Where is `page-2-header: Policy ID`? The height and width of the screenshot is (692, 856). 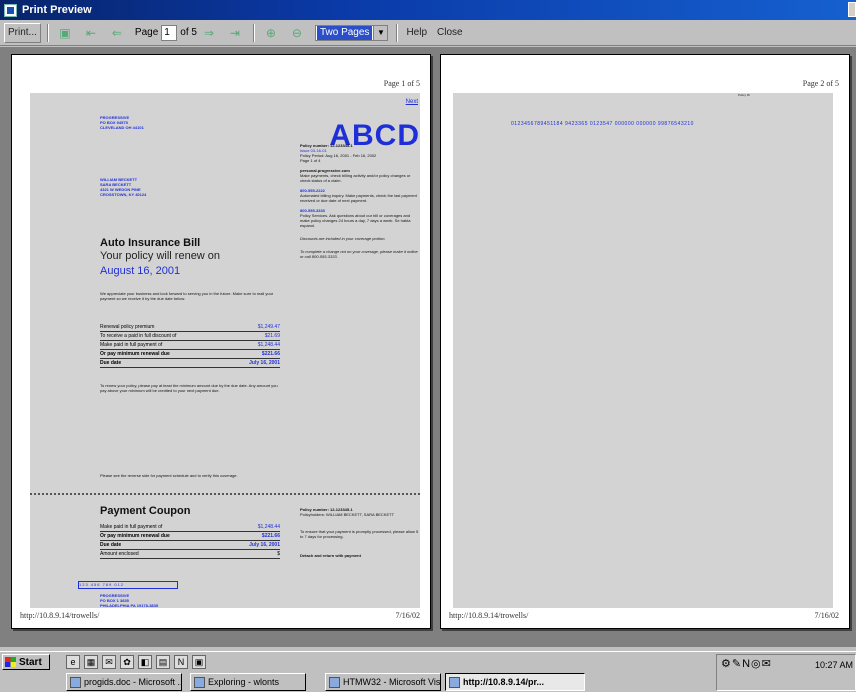 page-2-header: Policy ID is located at coordinates (744, 95).